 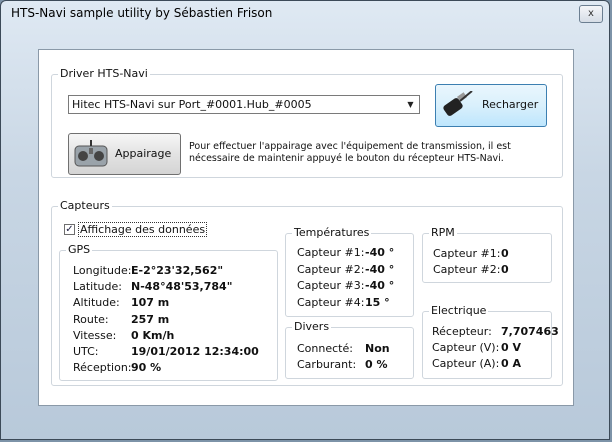 I want to click on electrique-key: Récepteur:, so click(x=462, y=331).